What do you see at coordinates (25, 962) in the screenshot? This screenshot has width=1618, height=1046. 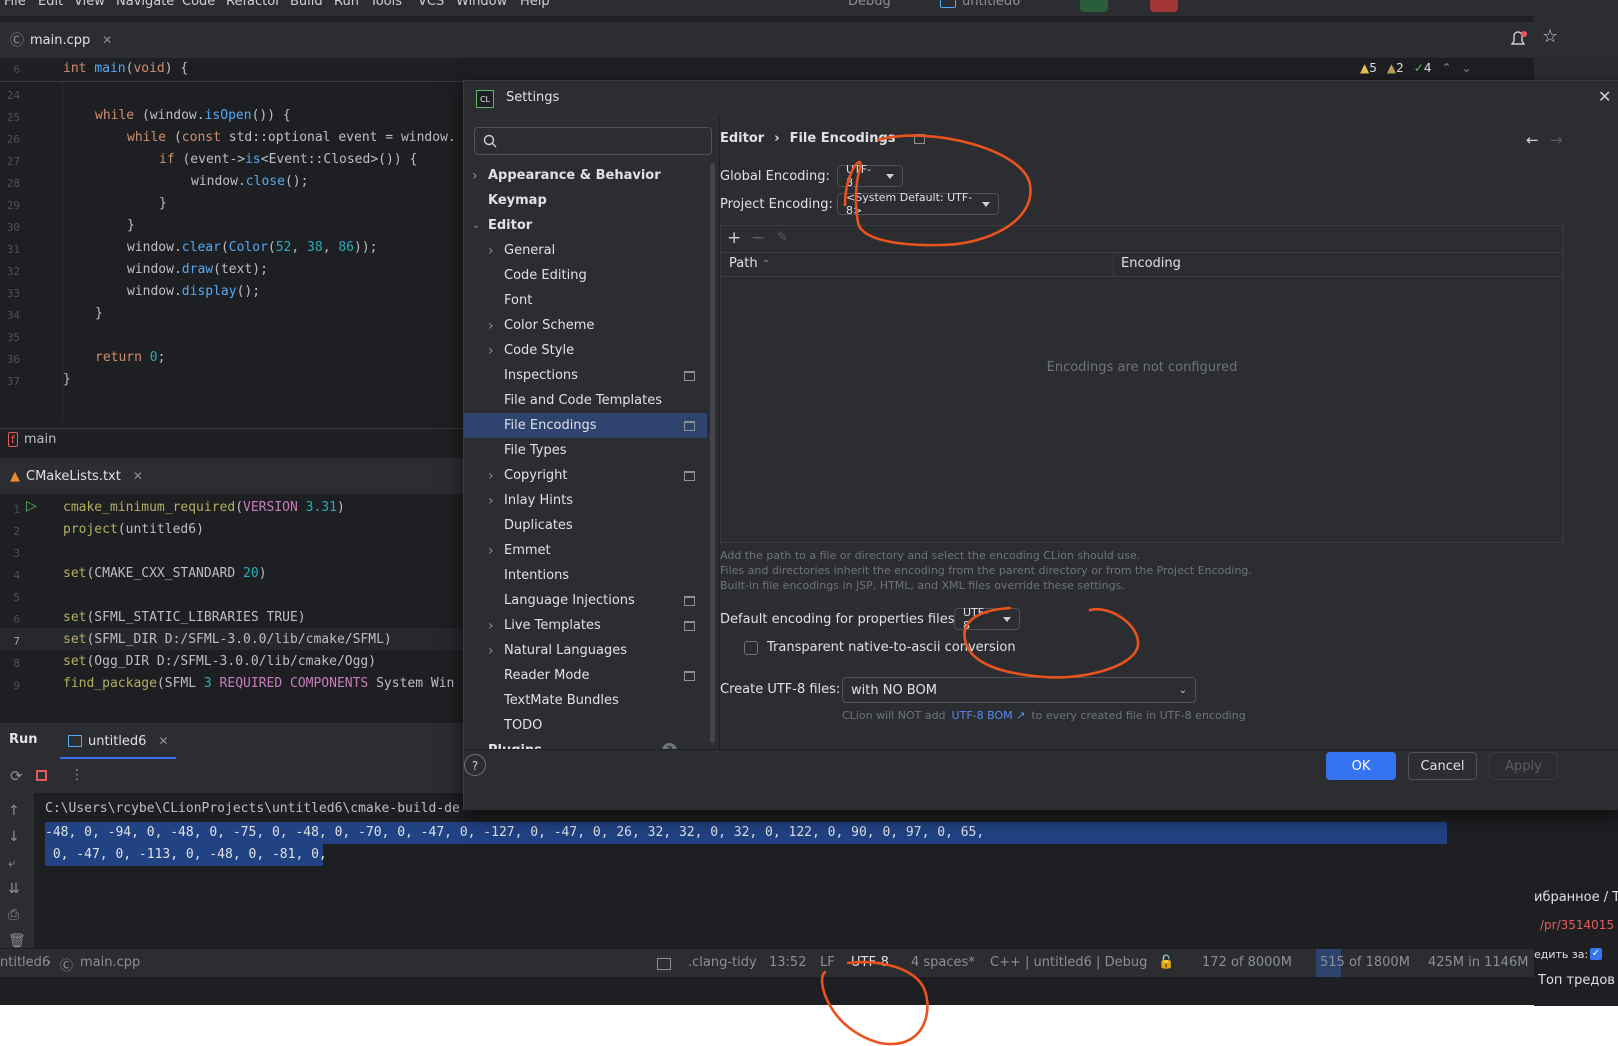 I see `status-project: ntitled6` at bounding box center [25, 962].